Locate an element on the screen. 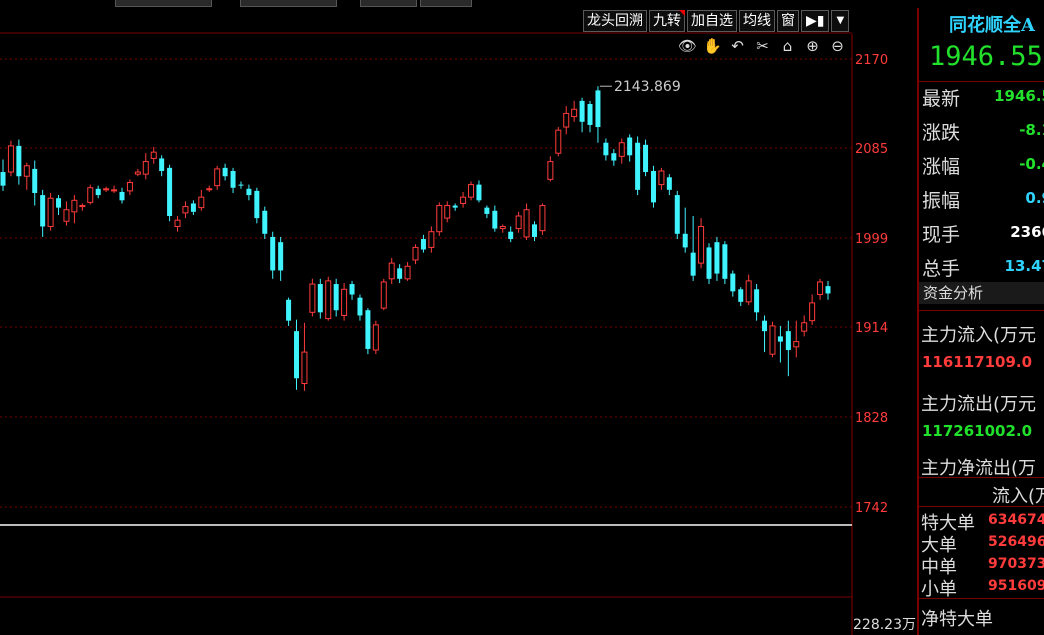  zoom-out-icon: ⊖ is located at coordinates (837, 46).